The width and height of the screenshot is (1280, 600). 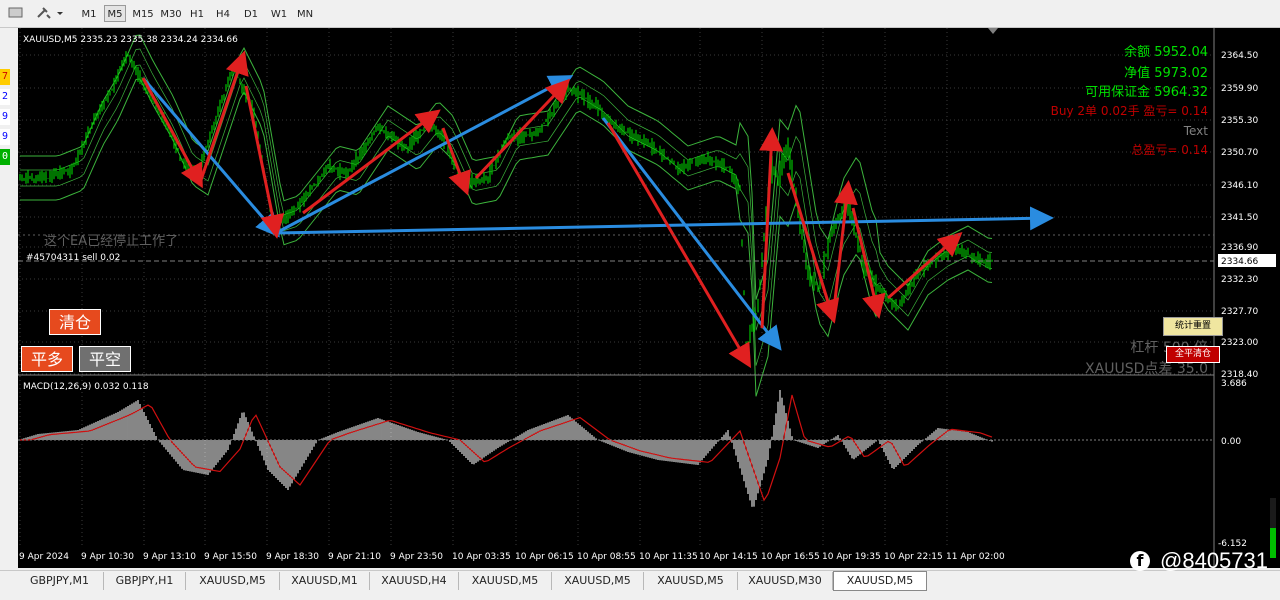 What do you see at coordinates (354, 557) in the screenshot?
I see `time-axis-label: 9 Apr 21:10` at bounding box center [354, 557].